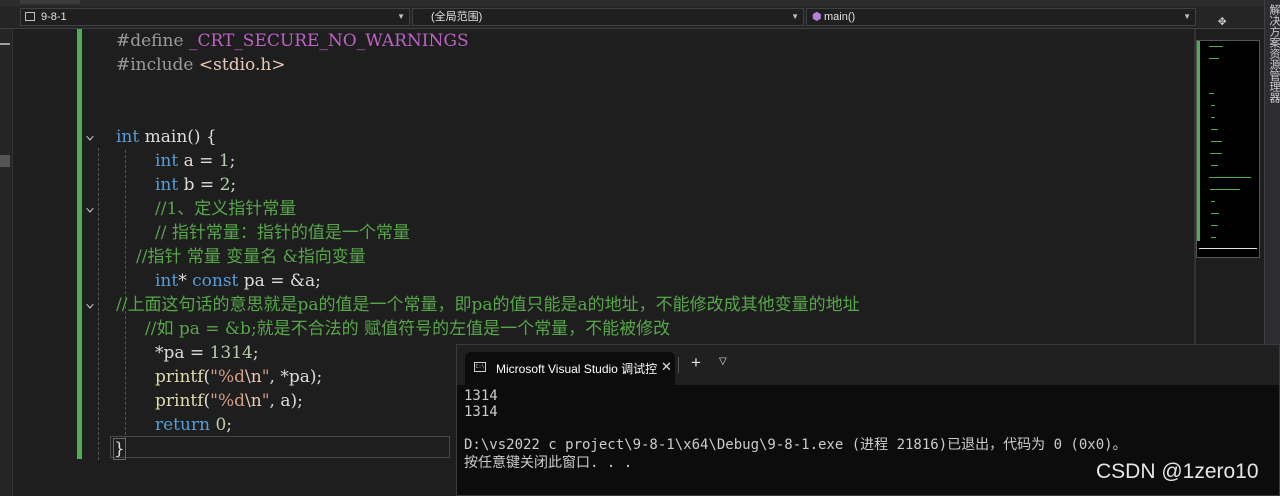  I want to click on change-tracking-bar, so click(79, 244).